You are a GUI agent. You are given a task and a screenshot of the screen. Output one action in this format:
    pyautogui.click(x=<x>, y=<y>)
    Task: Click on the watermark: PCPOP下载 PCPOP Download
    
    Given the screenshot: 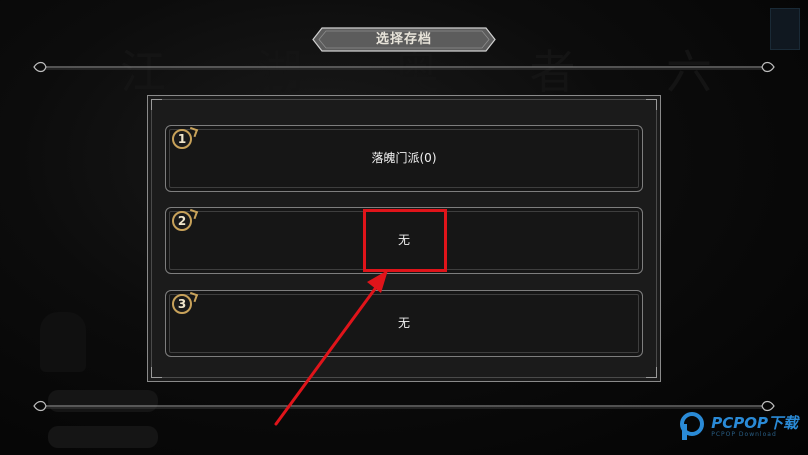 What is the action you would take?
    pyautogui.click(x=737, y=426)
    